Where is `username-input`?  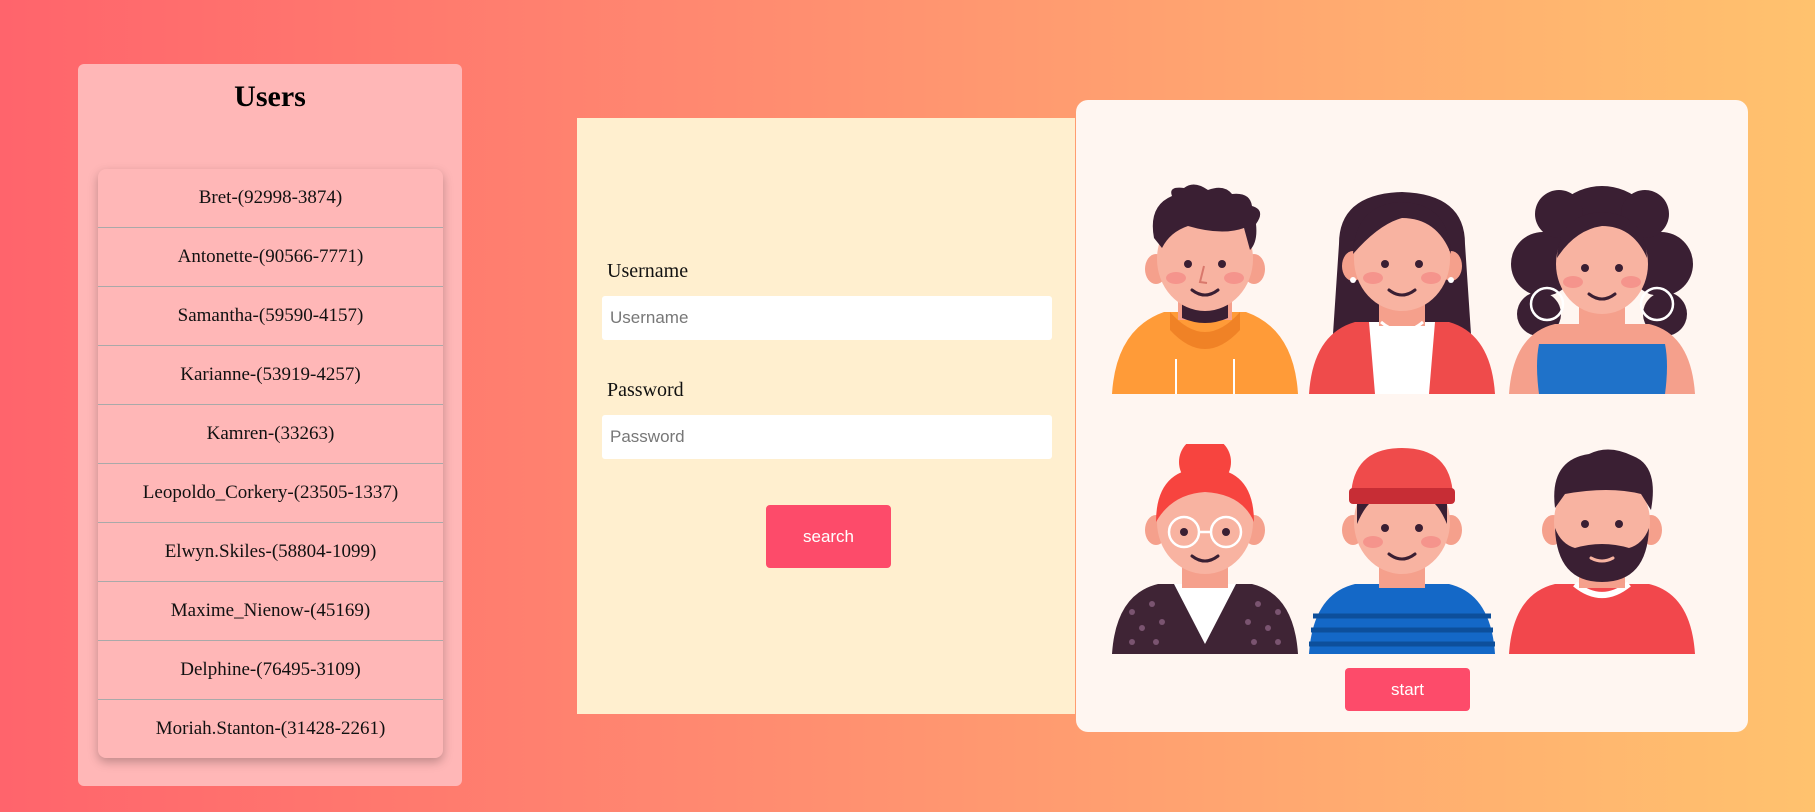 username-input is located at coordinates (827, 318).